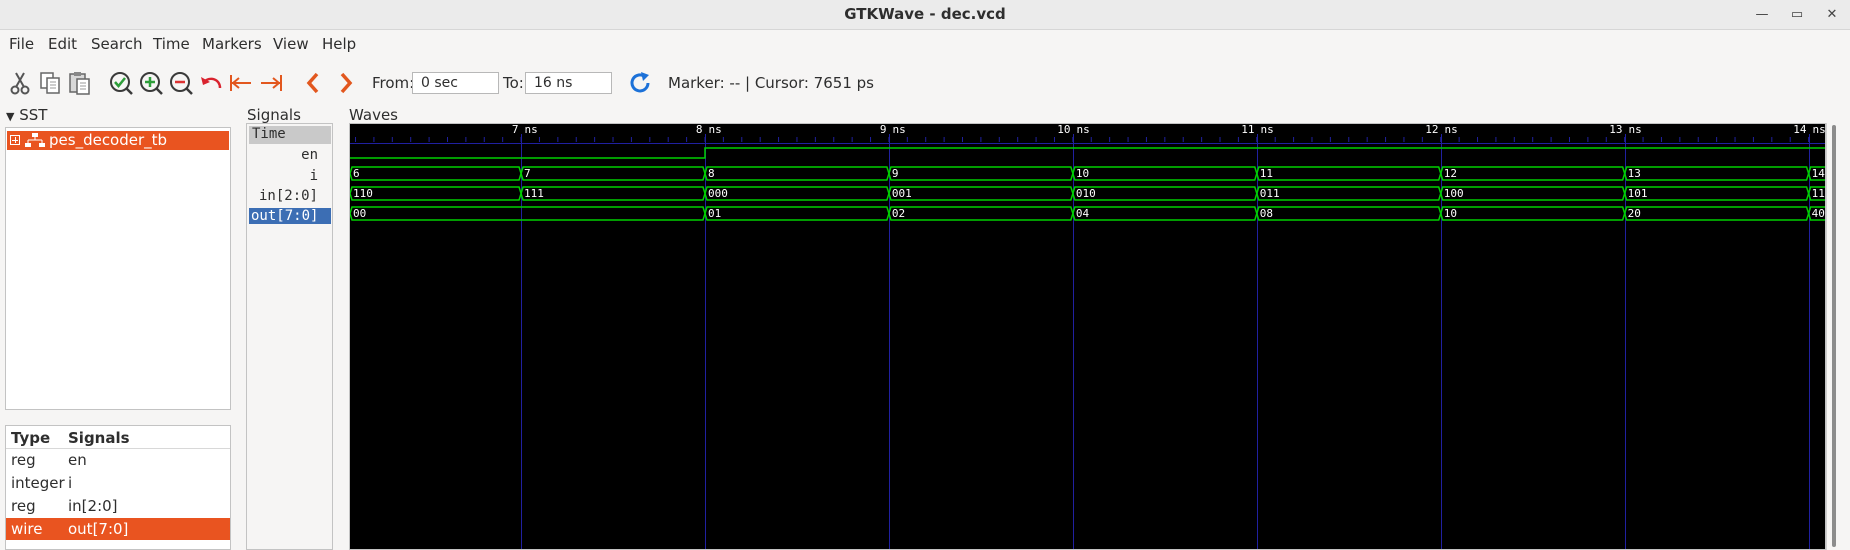  Describe the element at coordinates (515, 130) in the screenshot. I see `timeline-label-number: 7` at that location.